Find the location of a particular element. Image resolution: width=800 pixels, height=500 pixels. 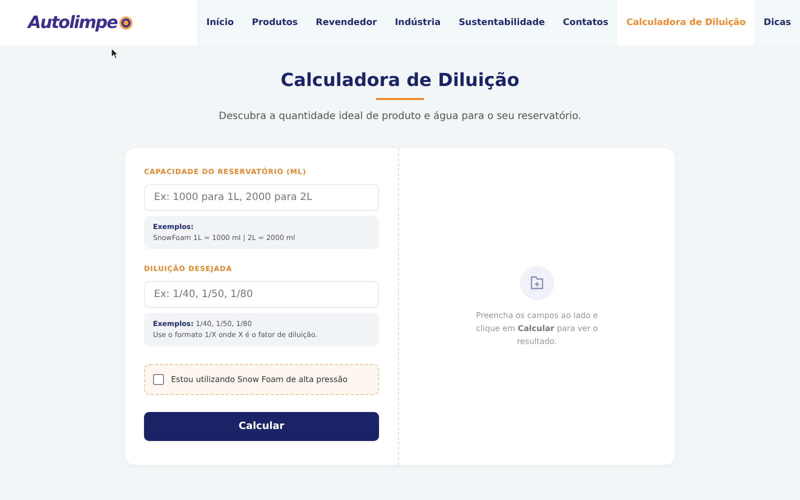

nav-link: Dicas is located at coordinates (777, 22).